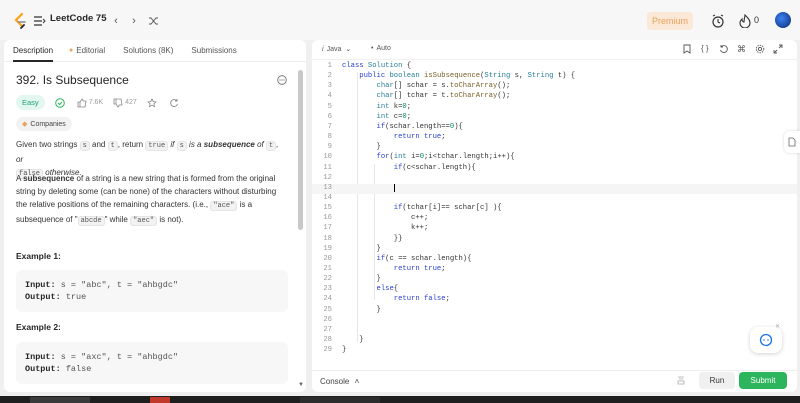  What do you see at coordinates (131, 144) in the screenshot?
I see `text: , return` at bounding box center [131, 144].